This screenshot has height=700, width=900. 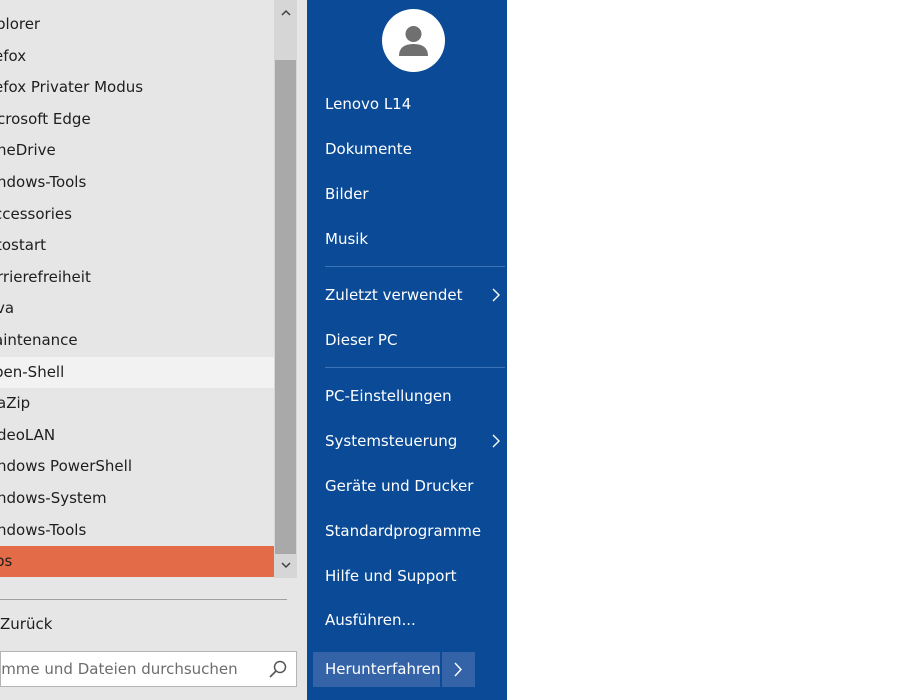 I want to click on program-list-scrollbar, so click(x=285, y=289).